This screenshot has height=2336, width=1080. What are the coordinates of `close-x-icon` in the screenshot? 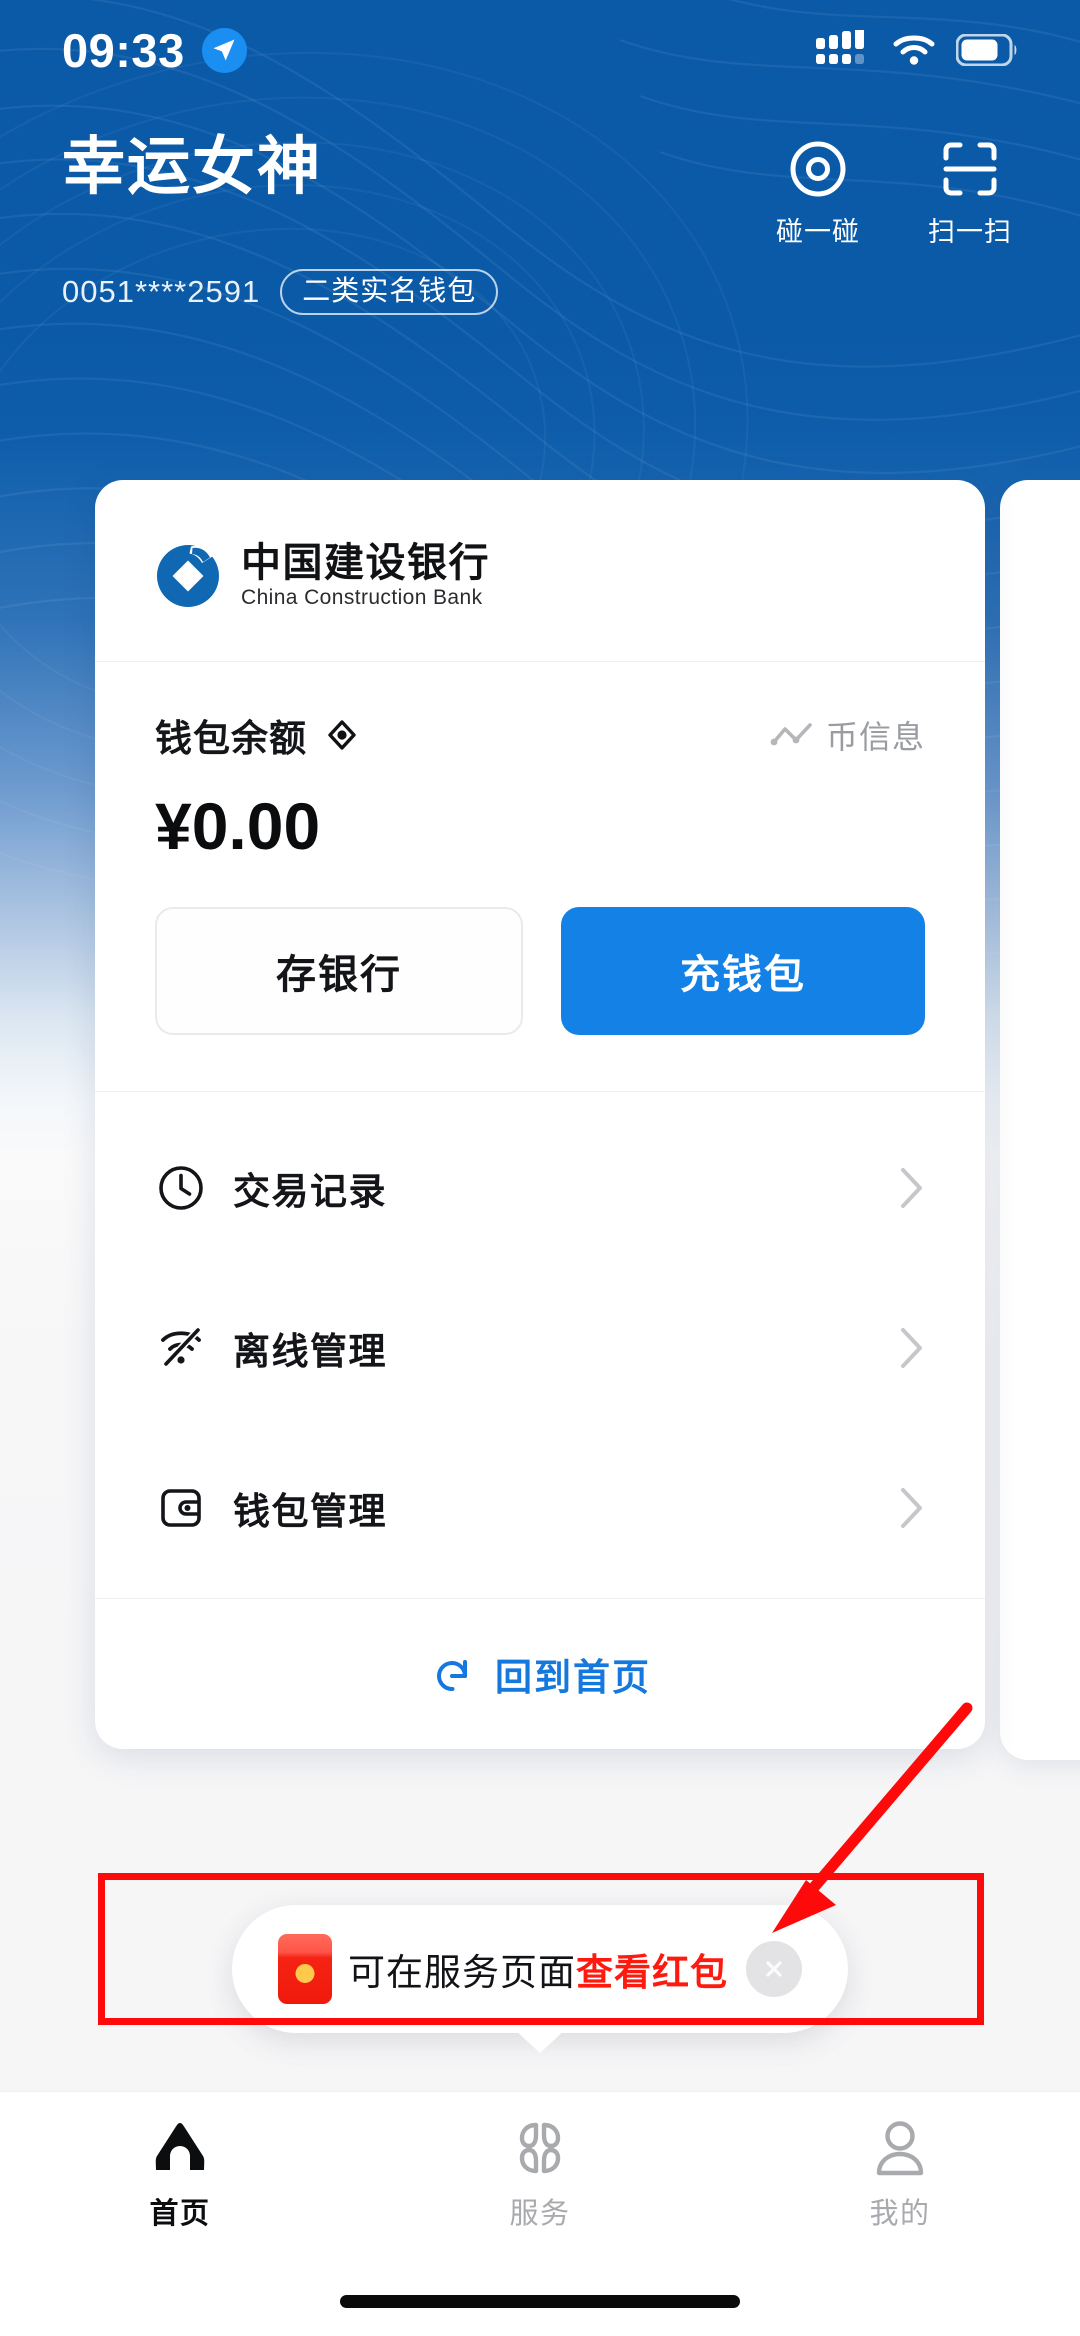 It's located at (774, 1969).